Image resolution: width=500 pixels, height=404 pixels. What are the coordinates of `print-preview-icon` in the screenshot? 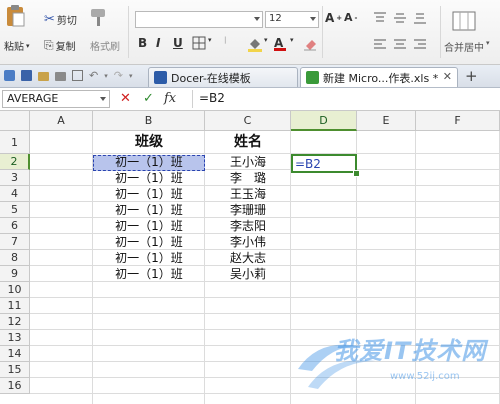 It's located at (77, 75).